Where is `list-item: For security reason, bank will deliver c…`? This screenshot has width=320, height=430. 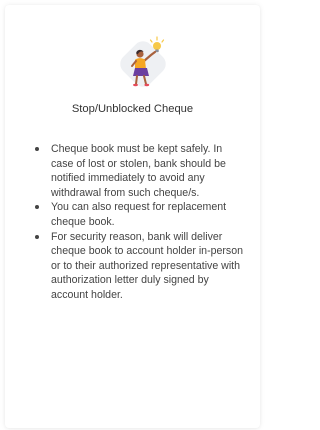
list-item: For security reason, bank will deliver c… is located at coordinates (141, 266).